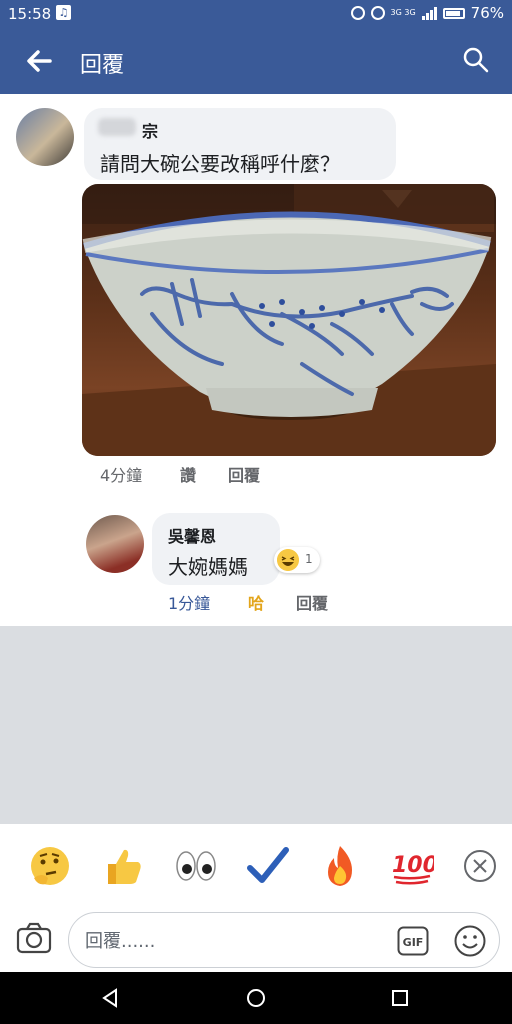 The width and height of the screenshot is (512, 1024). Describe the element at coordinates (268, 866) in the screenshot. I see `check-mark-icon` at that location.